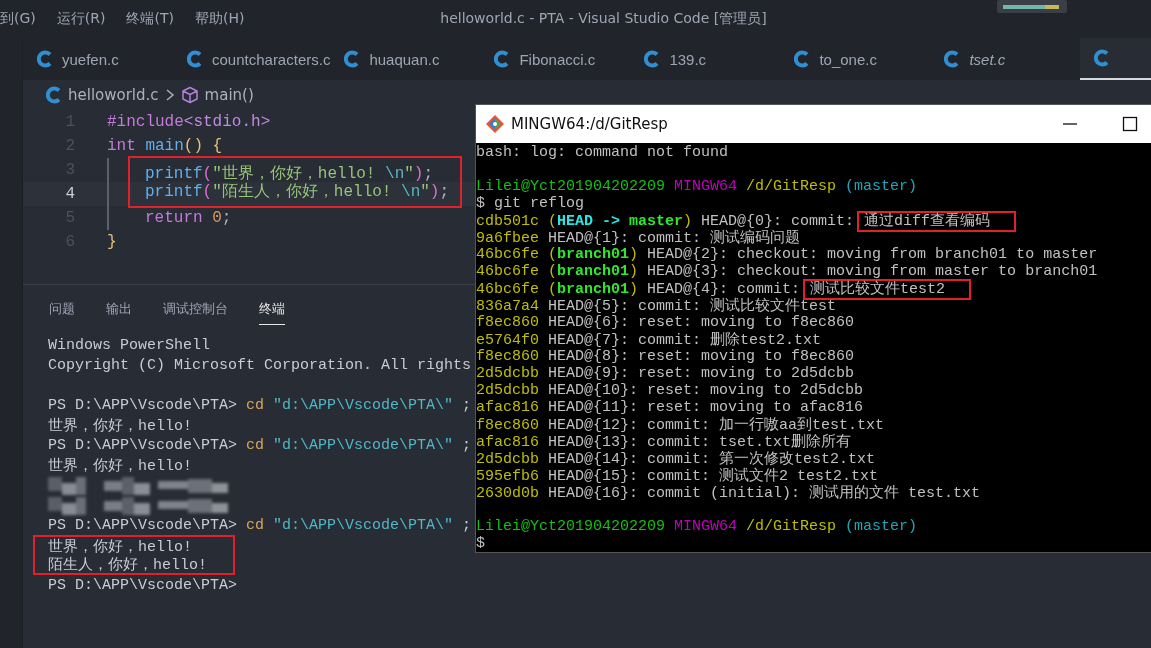 This screenshot has height=648, width=1151. What do you see at coordinates (405, 59) in the screenshot?
I see `editor-tab: huaquan.c` at bounding box center [405, 59].